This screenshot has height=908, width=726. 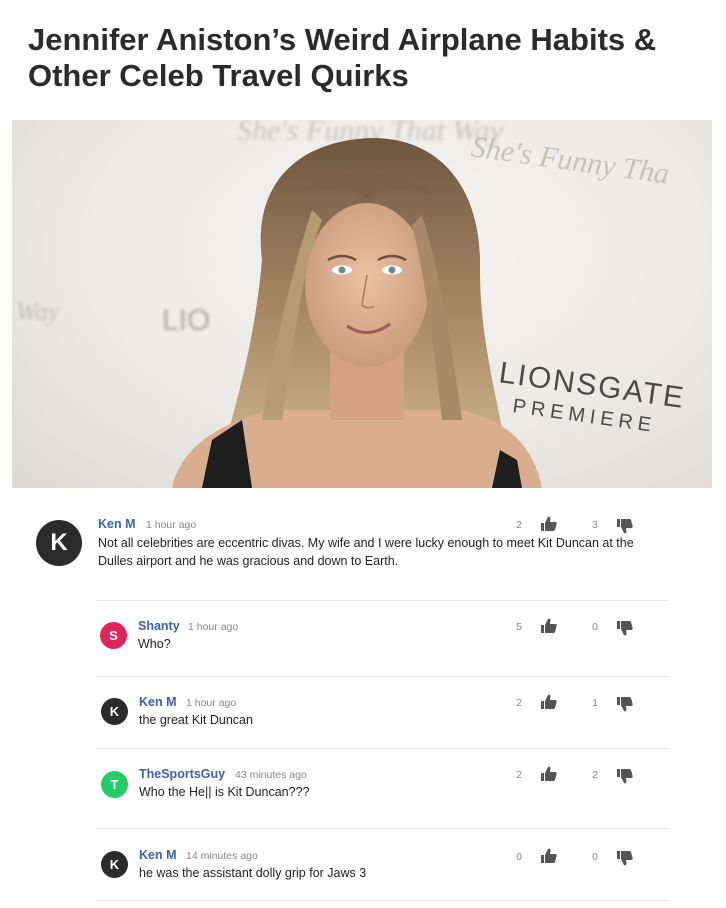 I want to click on svg-text: t Way, so click(x=36, y=311).